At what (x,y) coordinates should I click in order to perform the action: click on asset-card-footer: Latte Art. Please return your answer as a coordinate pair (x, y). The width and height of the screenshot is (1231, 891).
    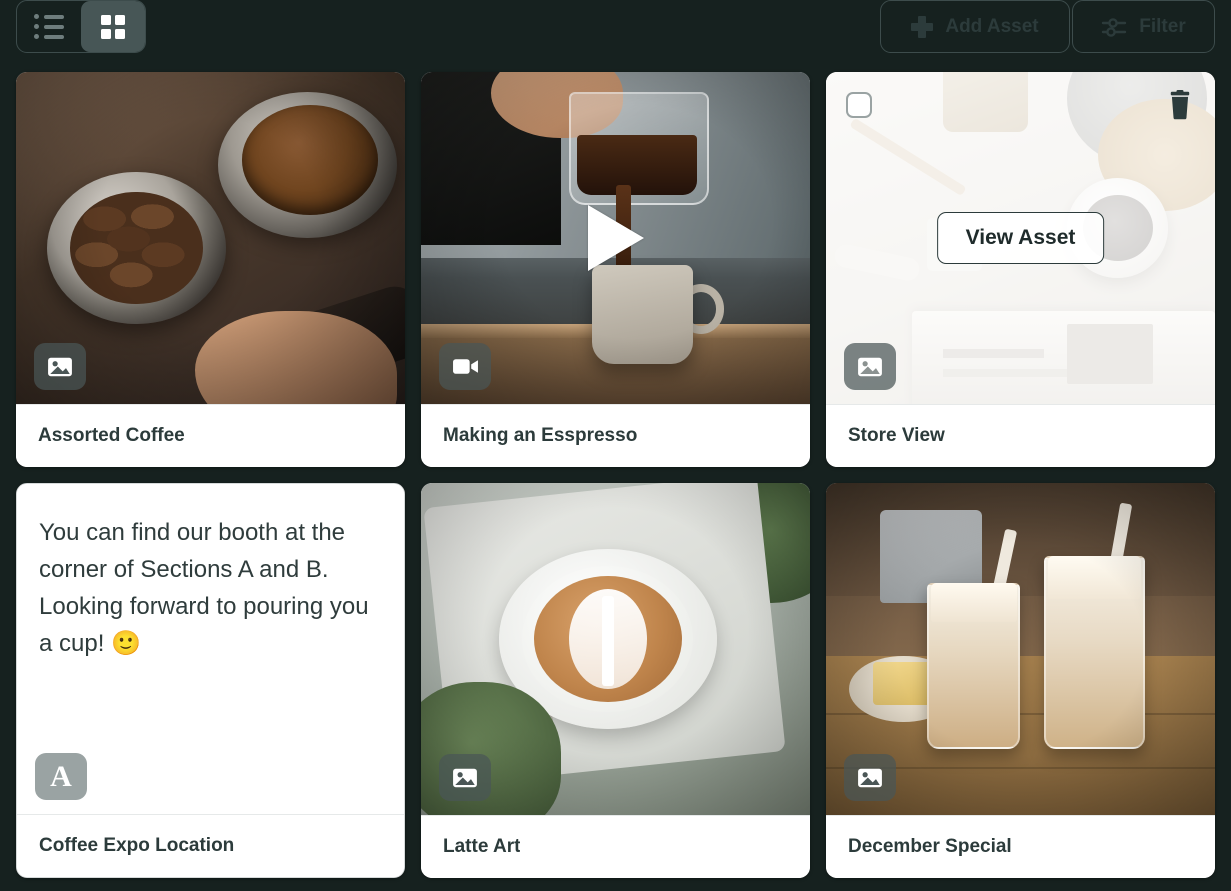
    Looking at the image, I should click on (615, 846).